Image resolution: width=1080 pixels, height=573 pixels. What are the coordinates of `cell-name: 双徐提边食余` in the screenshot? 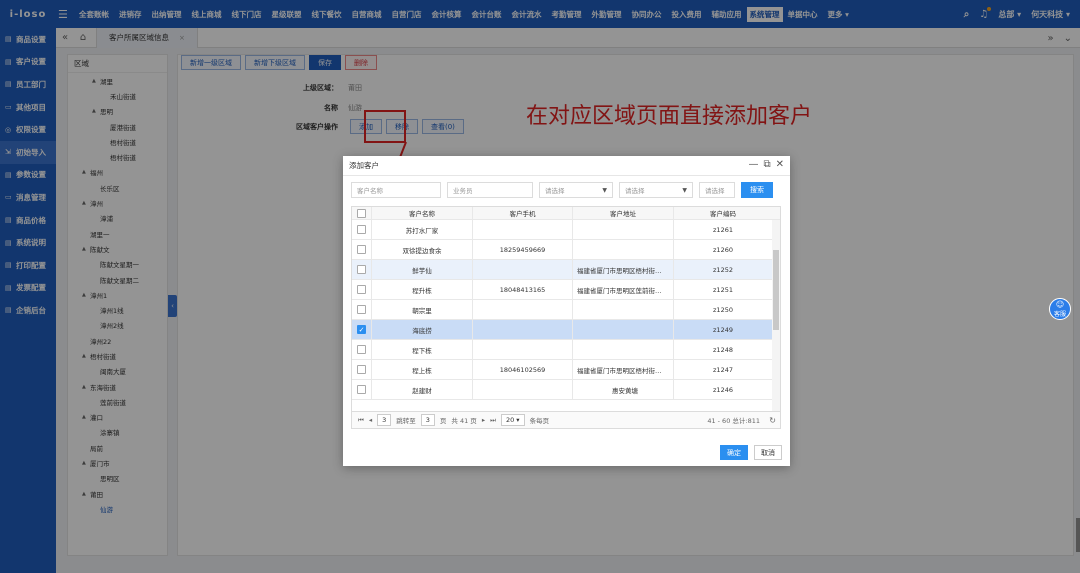 It's located at (422, 249).